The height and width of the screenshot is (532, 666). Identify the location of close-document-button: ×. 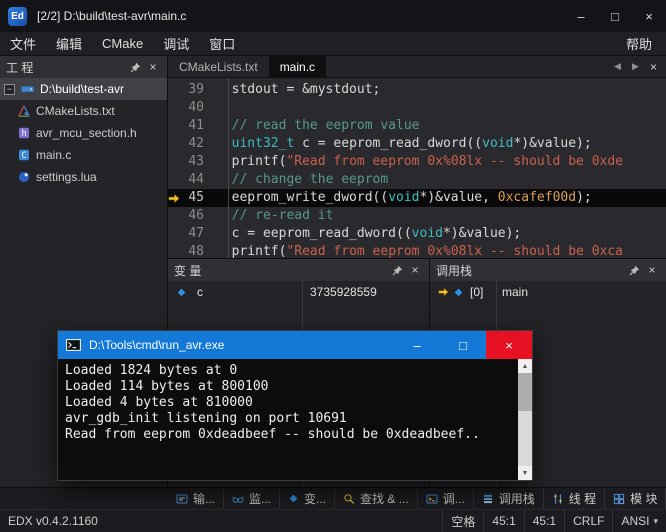
(653, 67).